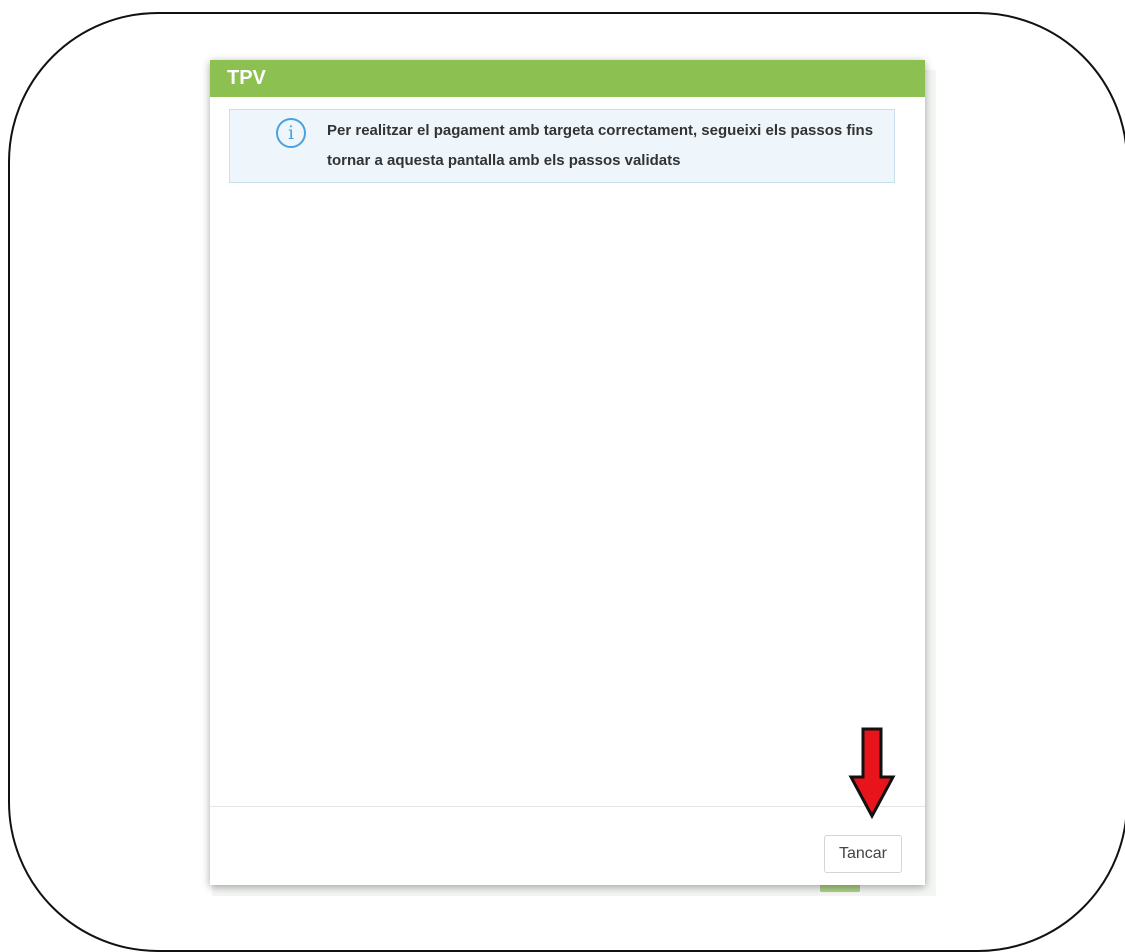 The height and width of the screenshot is (952, 1125). What do you see at coordinates (567, 806) in the screenshot?
I see `modal-footer-divider` at bounding box center [567, 806].